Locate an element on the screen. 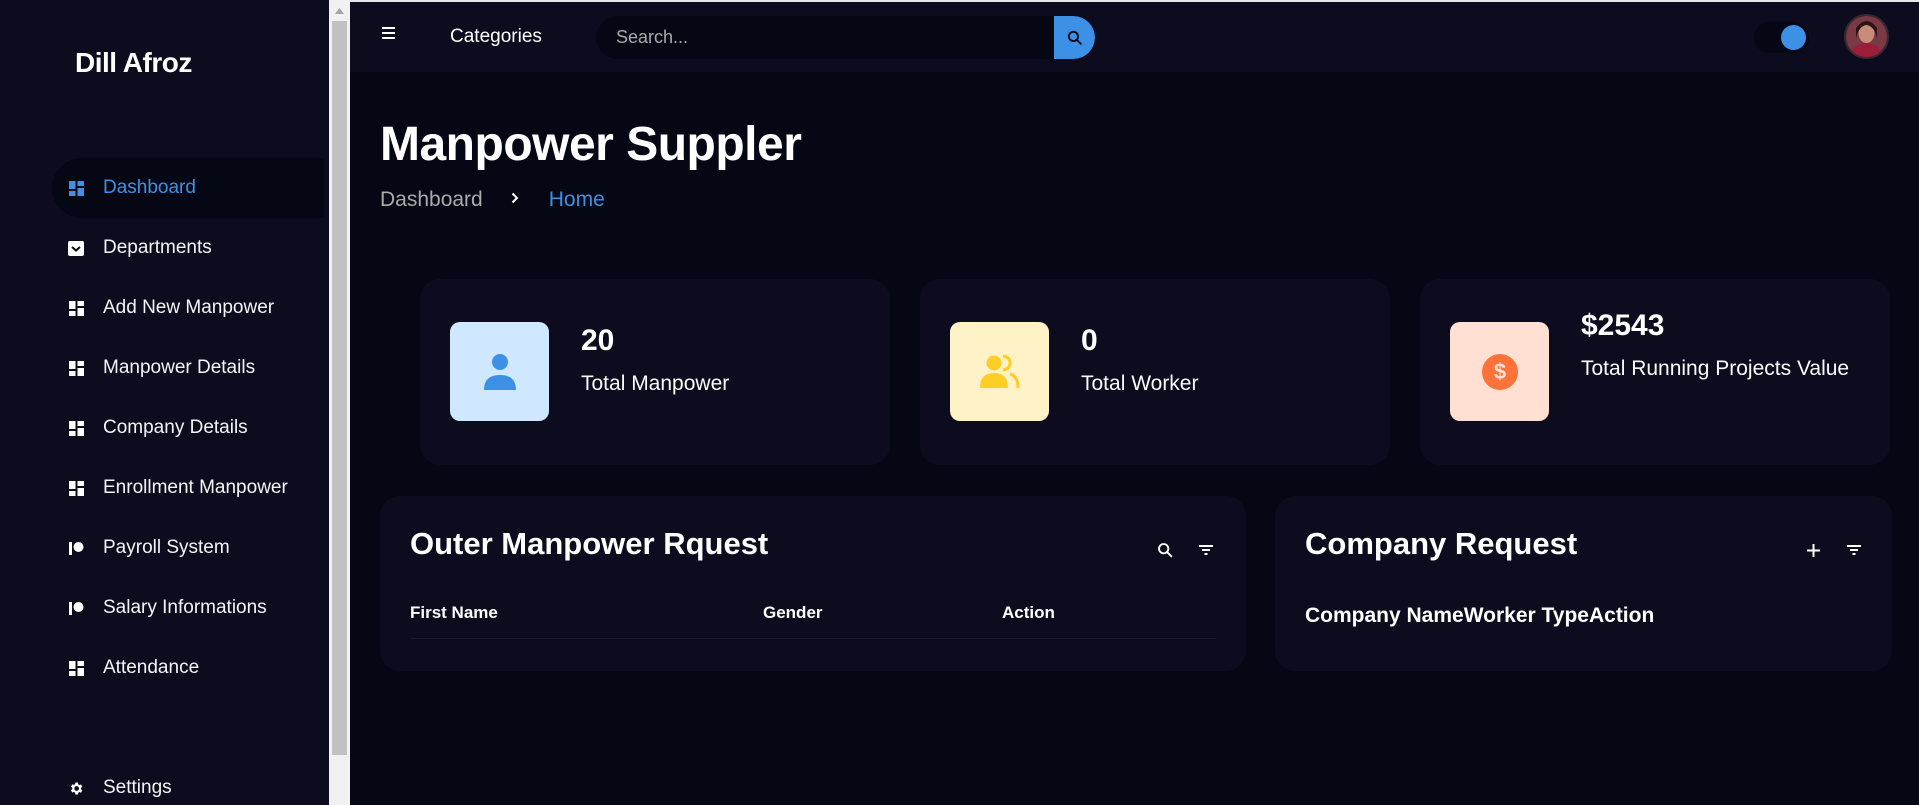 This screenshot has height=805, width=1919. categories-link: Categories is located at coordinates (496, 37).